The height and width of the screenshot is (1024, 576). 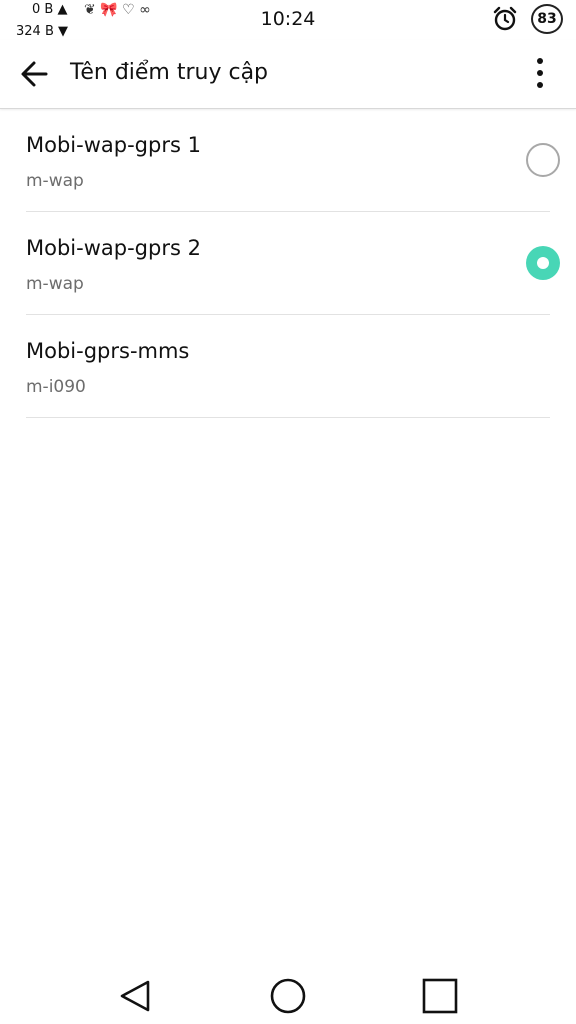 What do you see at coordinates (36, 74) in the screenshot?
I see `back-arrow-icon` at bounding box center [36, 74].